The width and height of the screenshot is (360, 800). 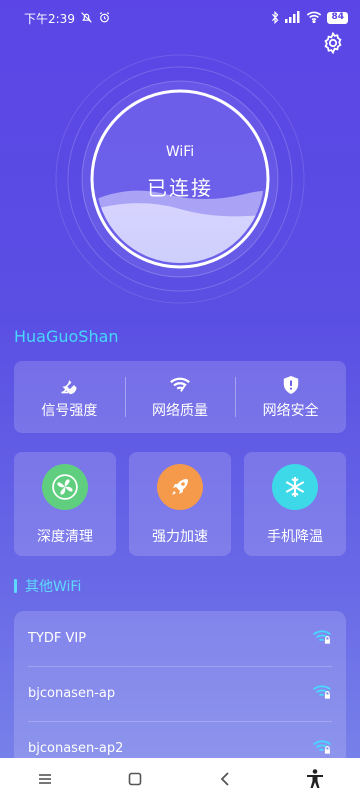 I want to click on tool-label: 深度清理, so click(x=65, y=537).